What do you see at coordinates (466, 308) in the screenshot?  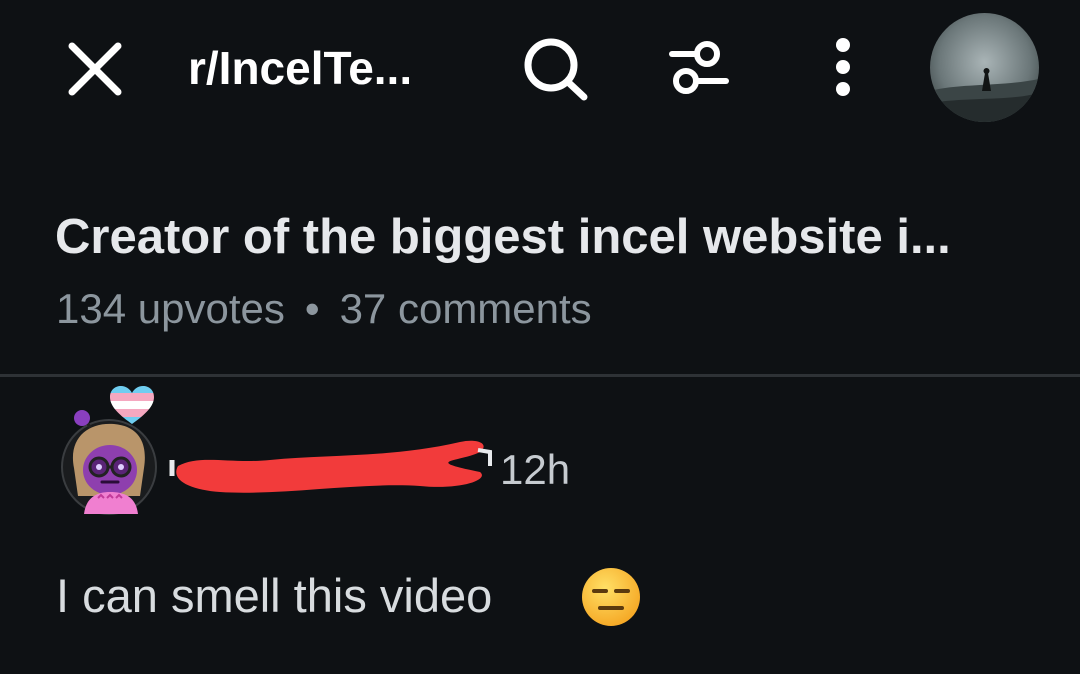 I see `comment-count: 37 comments` at bounding box center [466, 308].